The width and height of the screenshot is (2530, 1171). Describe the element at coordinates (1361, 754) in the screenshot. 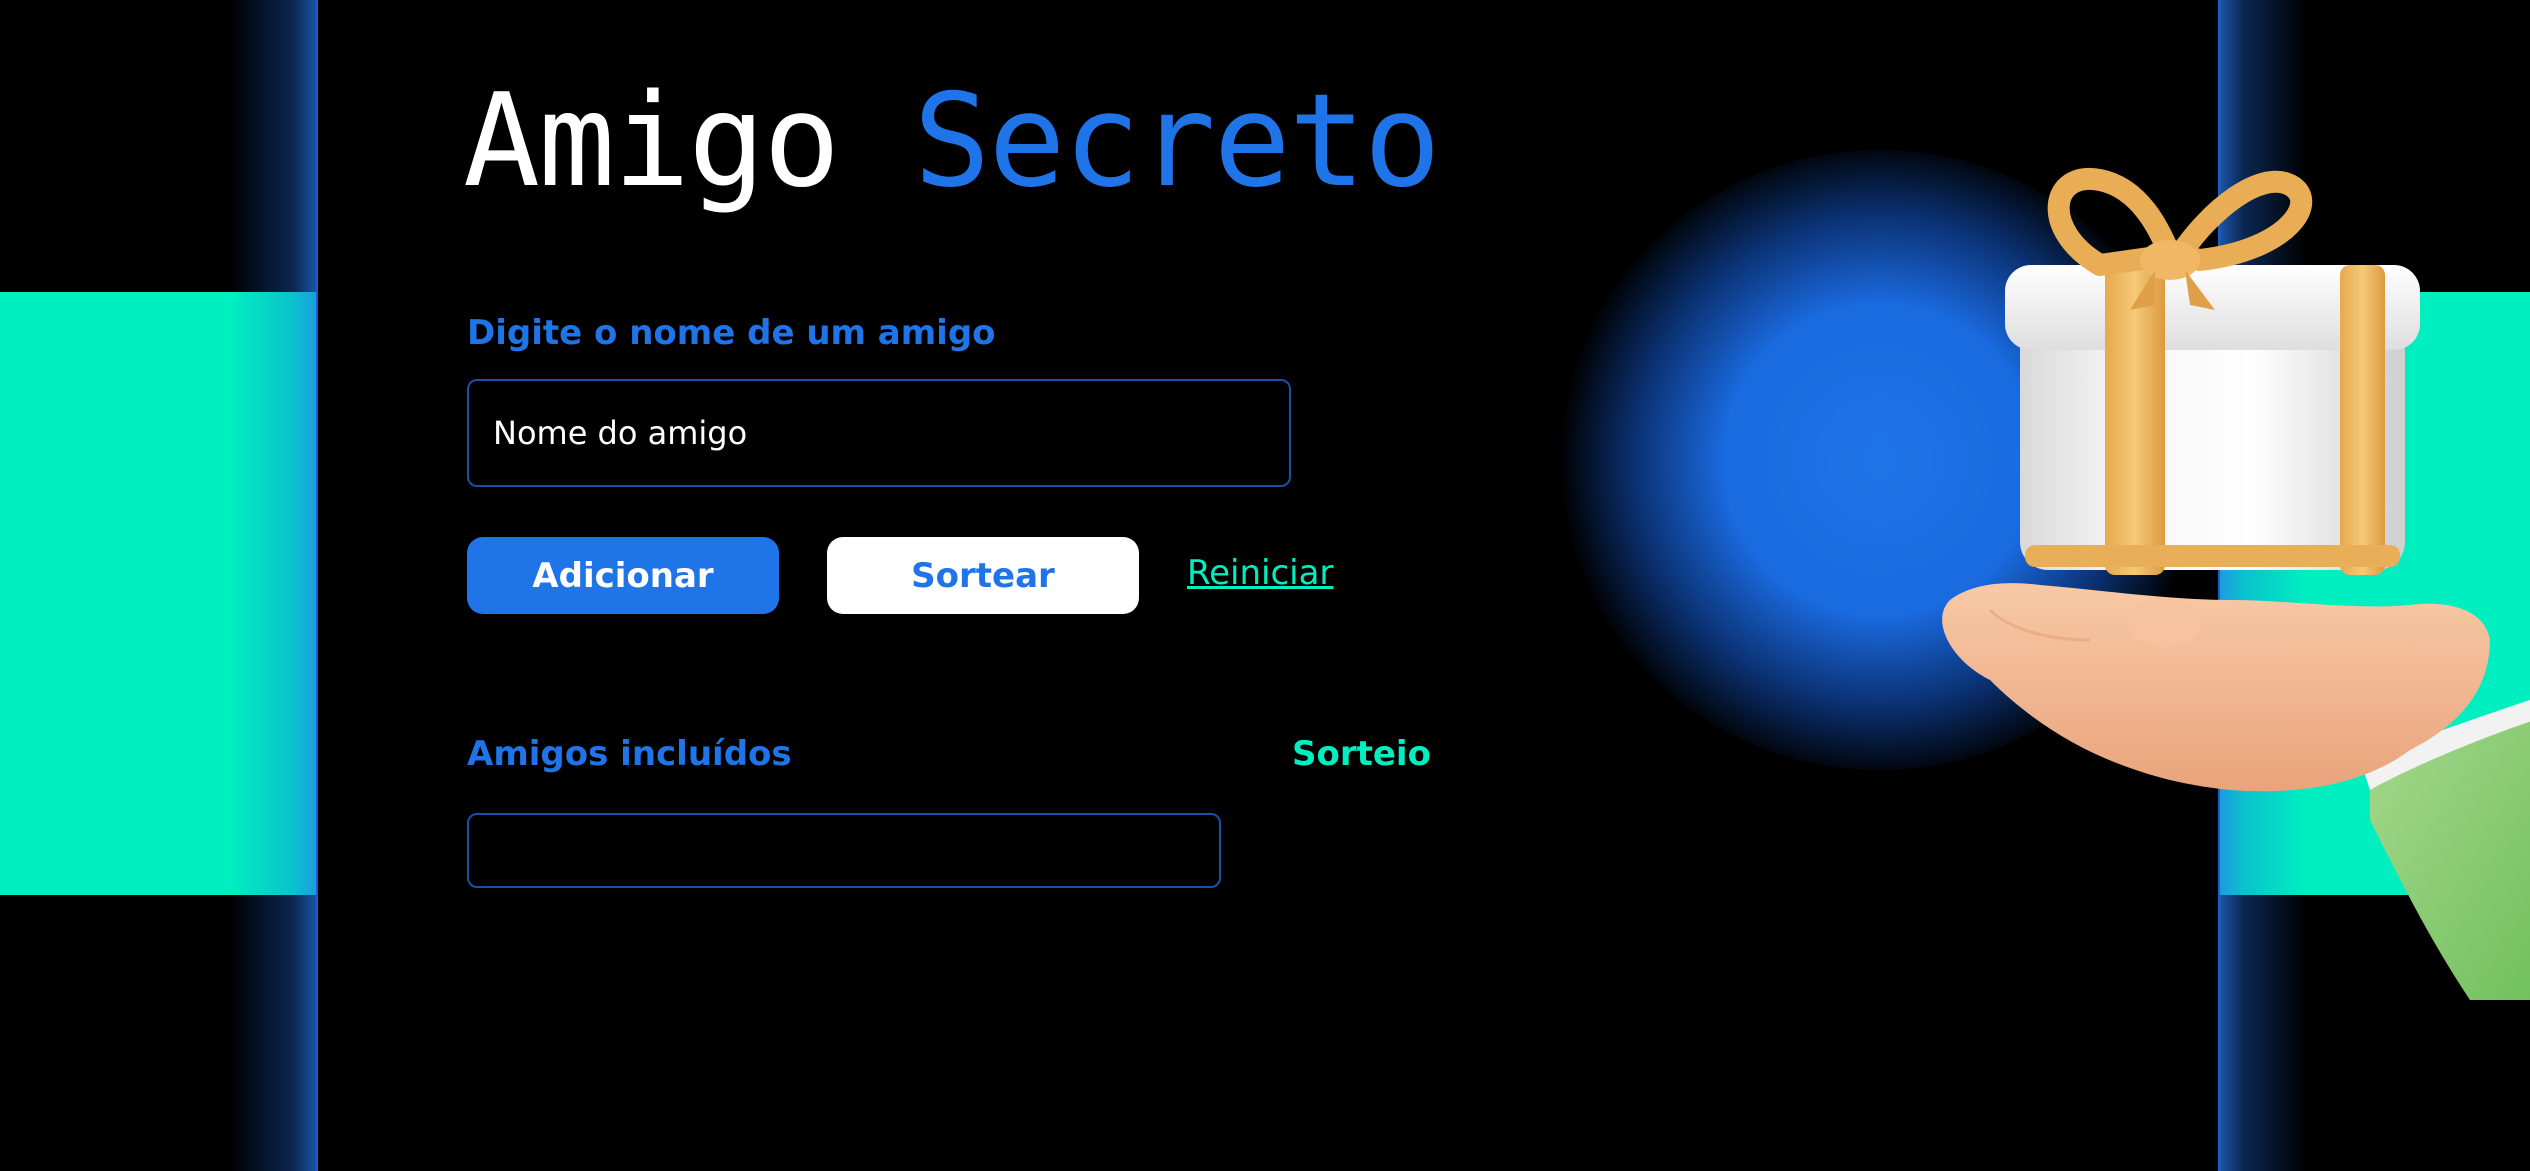

I see `draw-result-label: Sorteio` at that location.